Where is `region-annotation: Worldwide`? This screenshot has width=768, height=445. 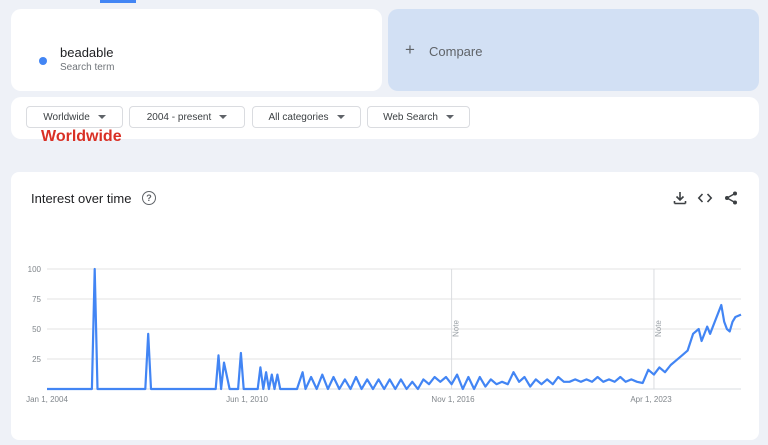 region-annotation: Worldwide is located at coordinates (81, 136).